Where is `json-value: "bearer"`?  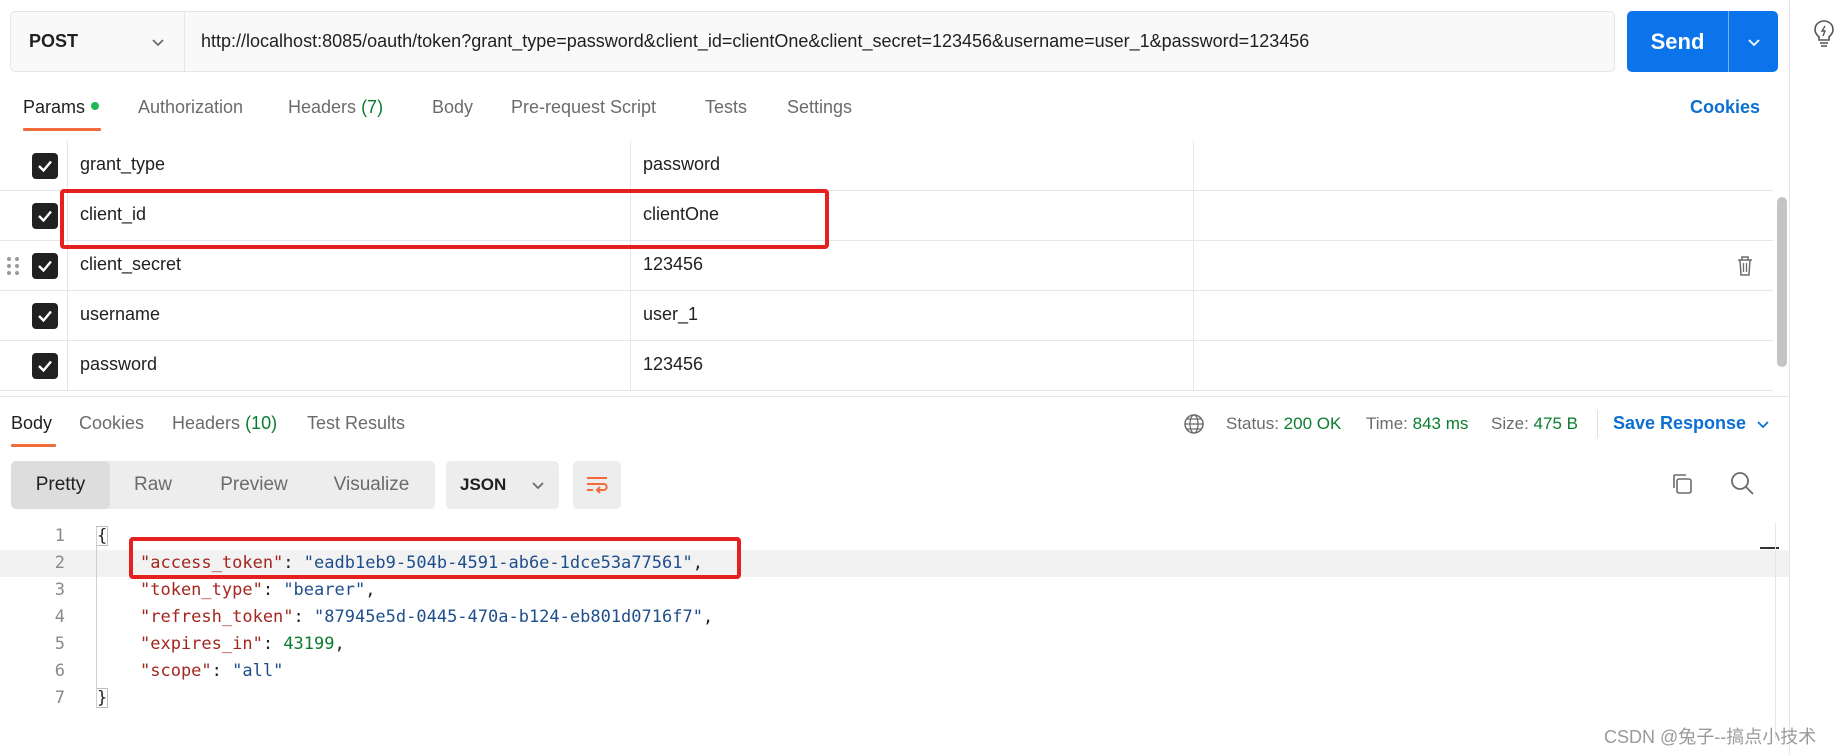 json-value: "bearer" is located at coordinates (324, 590).